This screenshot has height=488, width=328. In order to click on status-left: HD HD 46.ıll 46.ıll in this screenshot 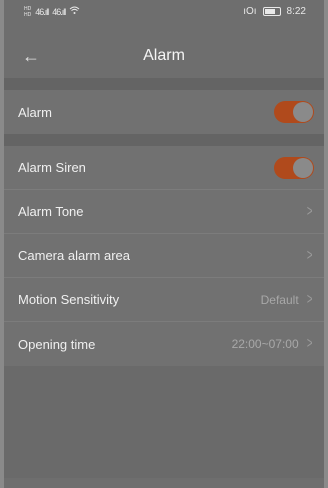, I will do `click(52, 12)`.